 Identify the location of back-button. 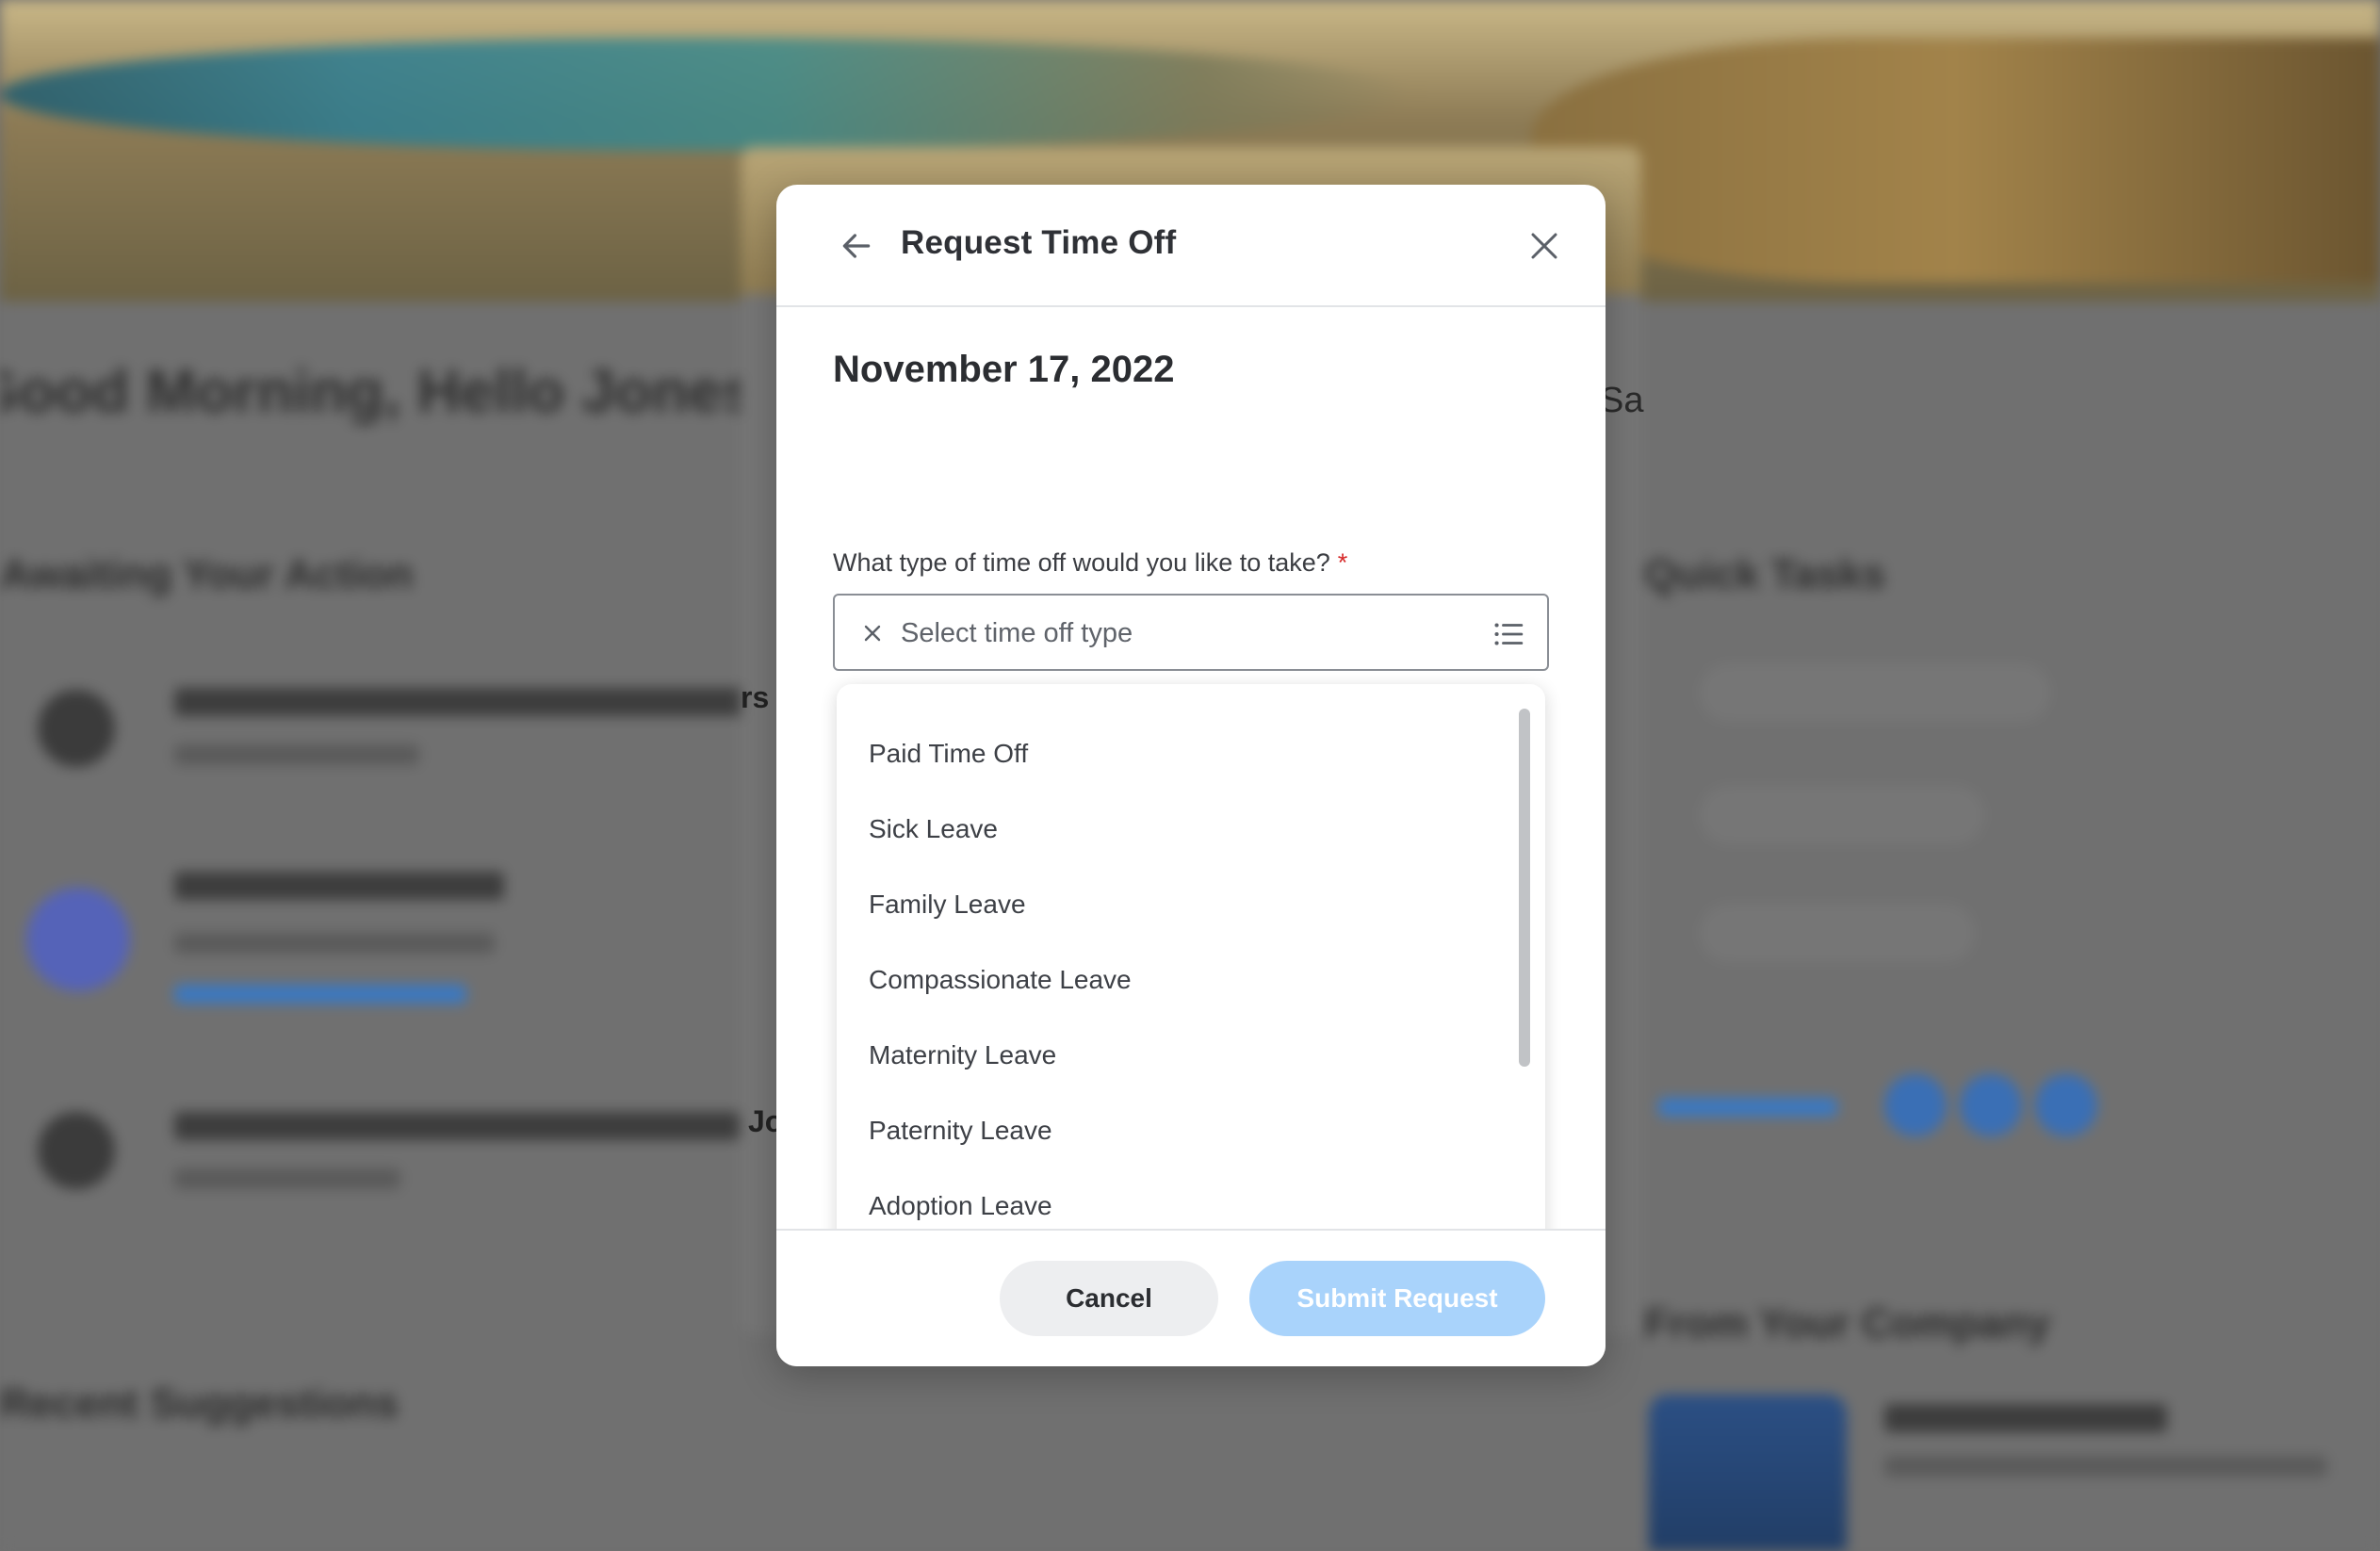
(856, 246).